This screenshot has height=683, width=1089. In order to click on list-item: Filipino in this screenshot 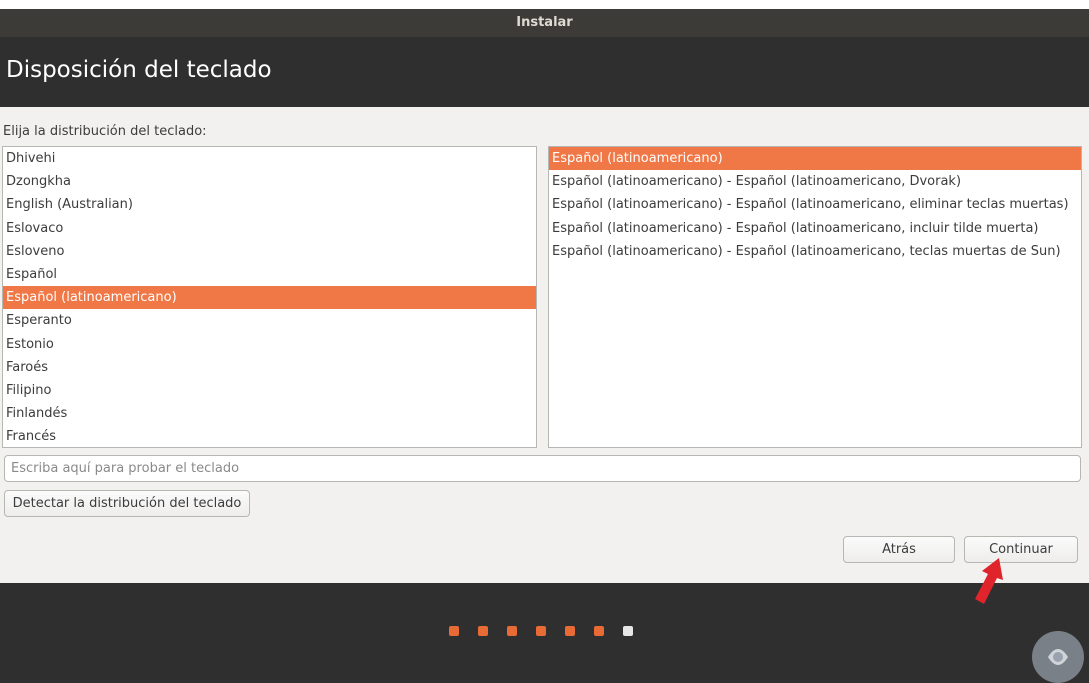, I will do `click(269, 390)`.